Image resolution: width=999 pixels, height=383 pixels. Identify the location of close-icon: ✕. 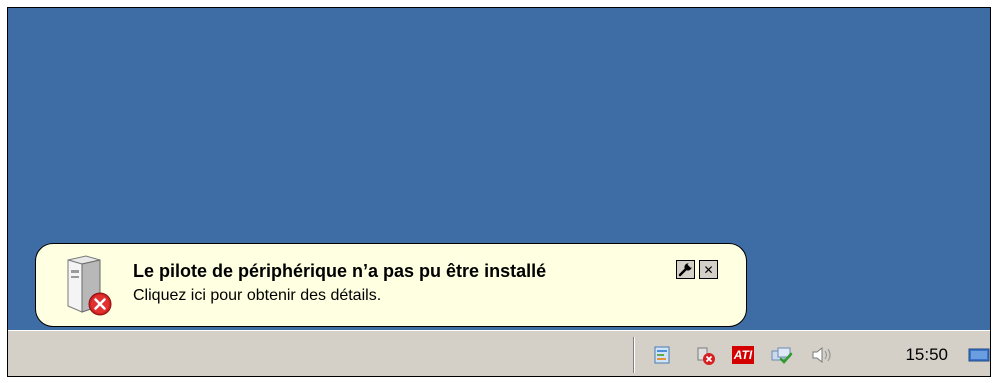
(708, 269).